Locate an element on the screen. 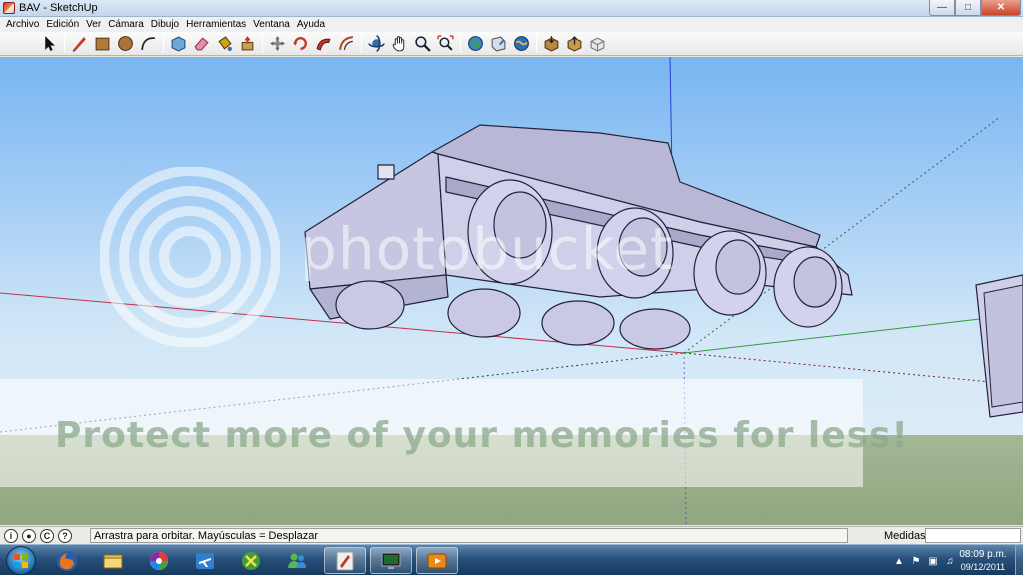  network-icon: ▣ is located at coordinates (933, 561).